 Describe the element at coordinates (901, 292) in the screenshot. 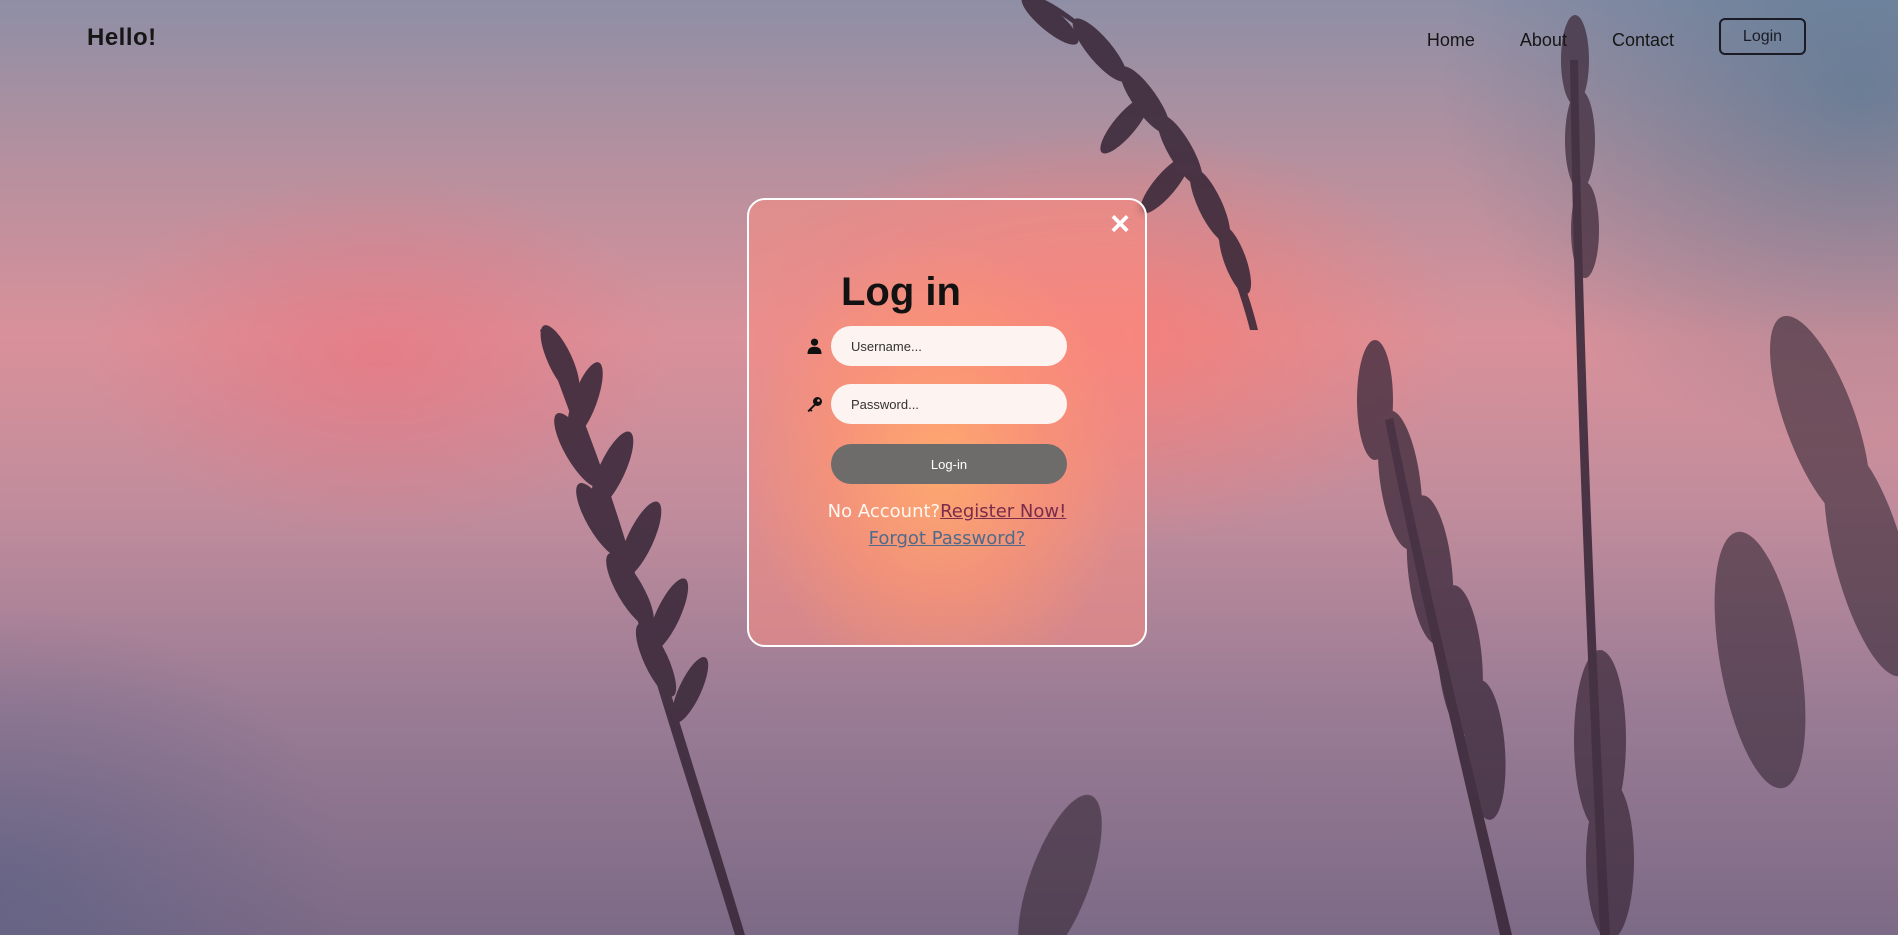

I see `modal-title: Log in` at that location.